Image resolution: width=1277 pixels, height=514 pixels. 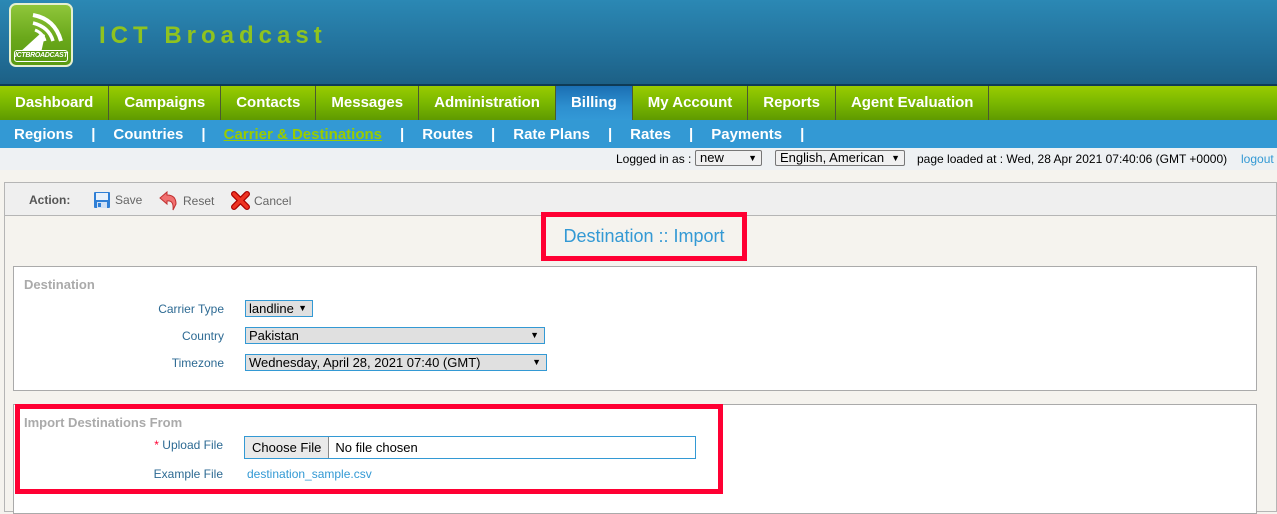 What do you see at coordinates (594, 103) in the screenshot?
I see `tab-billing: Billing` at bounding box center [594, 103].